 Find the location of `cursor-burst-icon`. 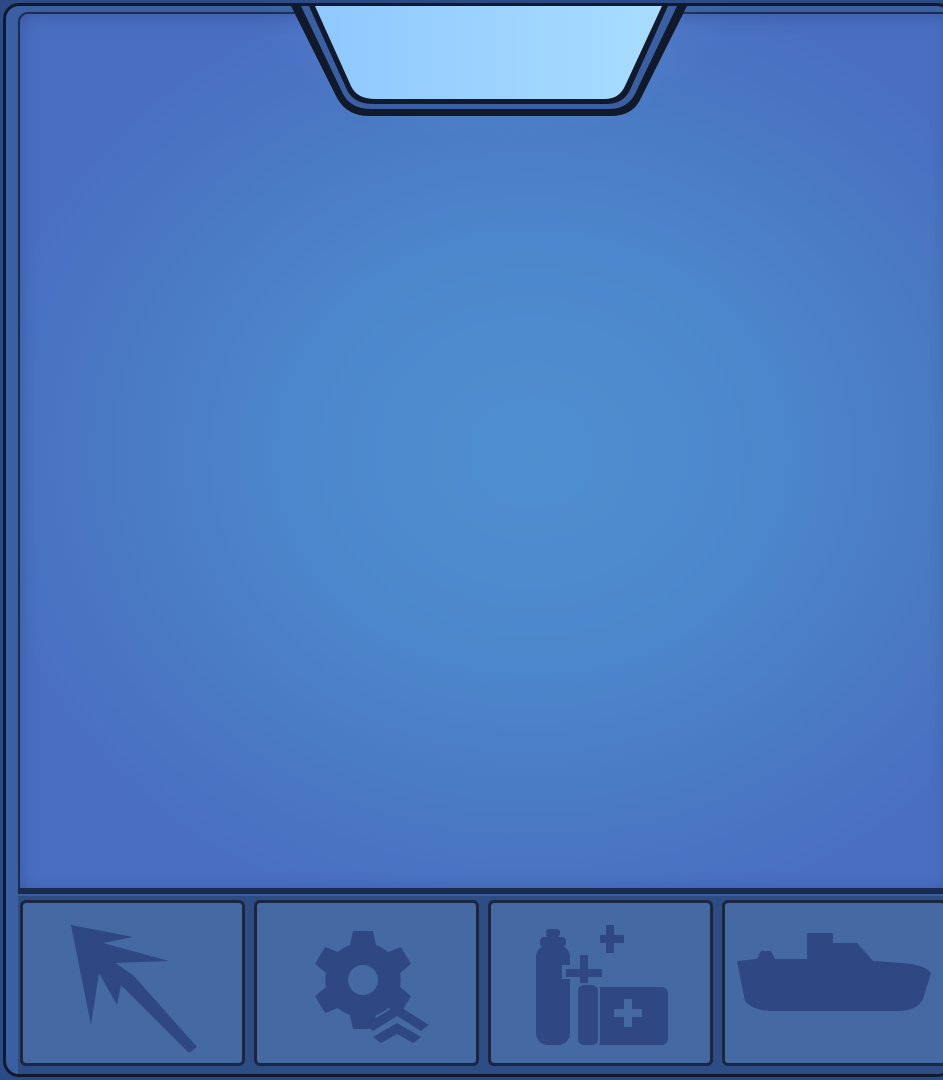

cursor-burst-icon is located at coordinates (133, 989).